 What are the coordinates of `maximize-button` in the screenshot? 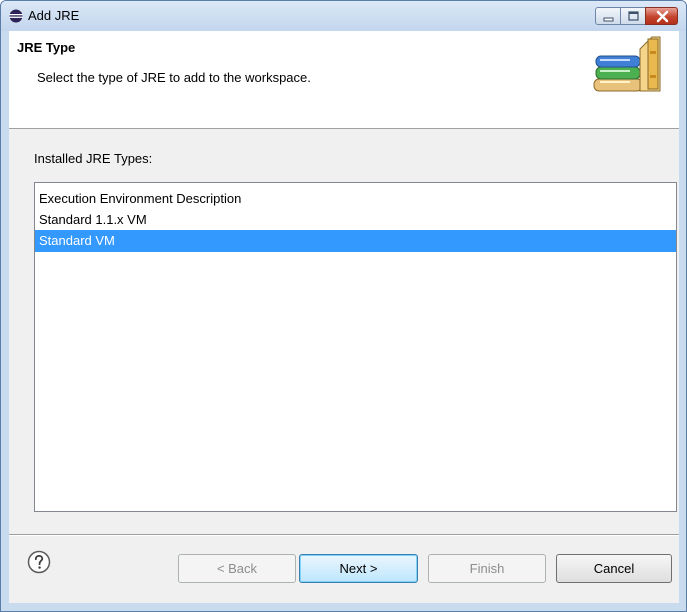 It's located at (633, 16).